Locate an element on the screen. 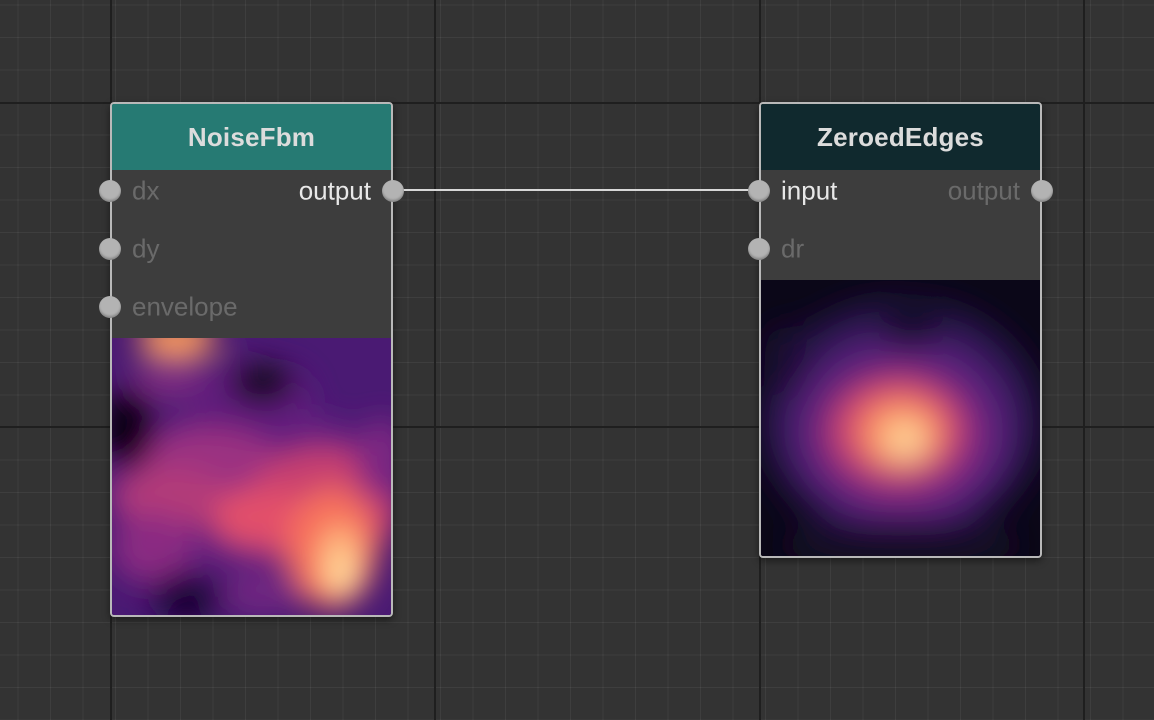  port-row-envelope: envelope is located at coordinates (245, 307).